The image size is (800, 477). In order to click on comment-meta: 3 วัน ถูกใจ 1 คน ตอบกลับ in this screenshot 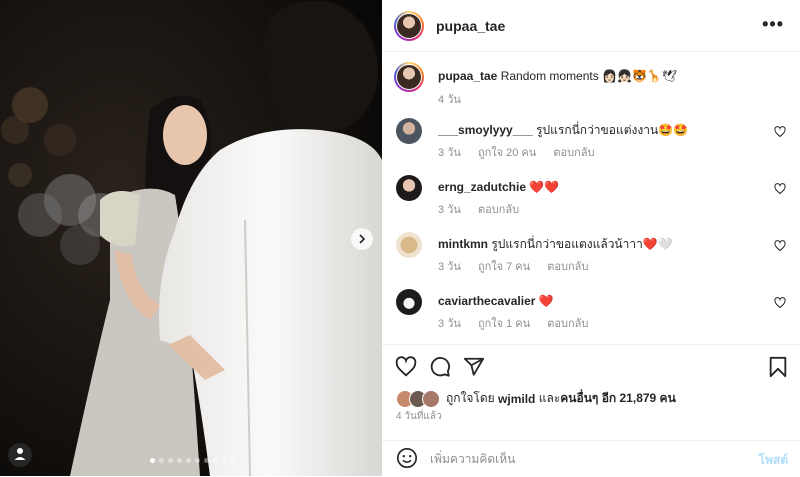, I will do `click(520, 323)`.